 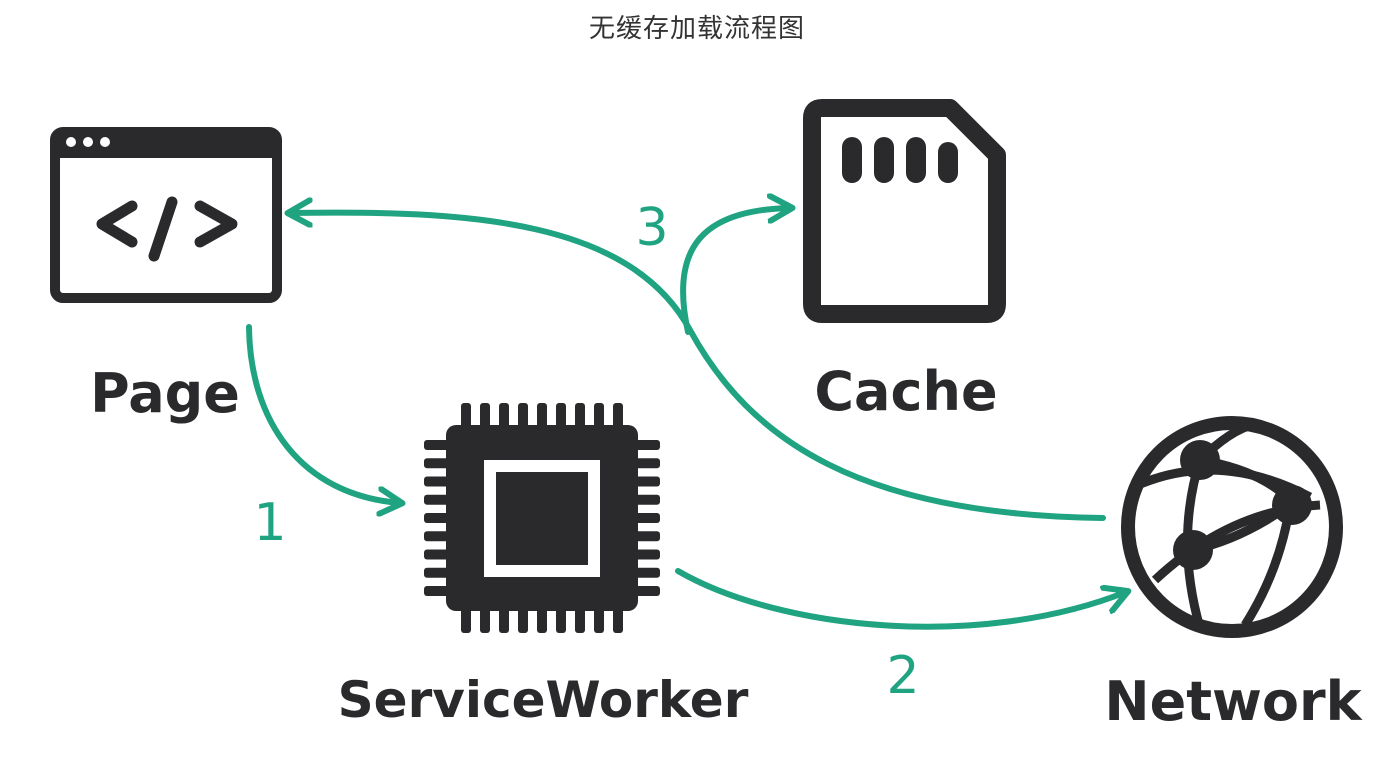 What do you see at coordinates (902, 676) in the screenshot?
I see `step-2-label: 2` at bounding box center [902, 676].